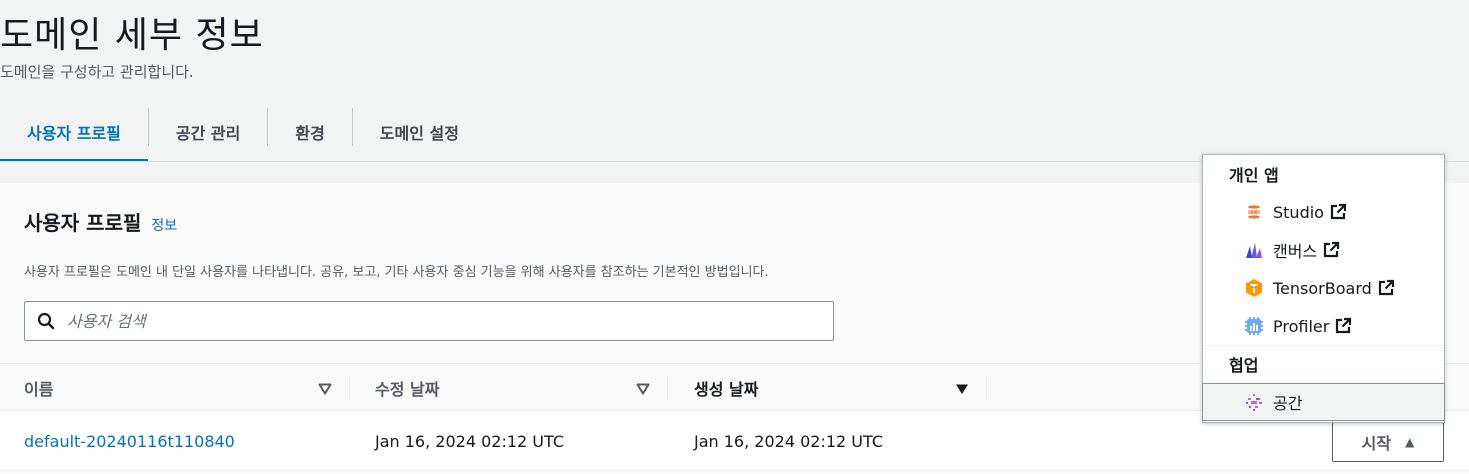 The width and height of the screenshot is (1469, 474). I want to click on tab-bar: 사용자 프로필 공간 관리 환경 도메인 설정, so click(243, 132).